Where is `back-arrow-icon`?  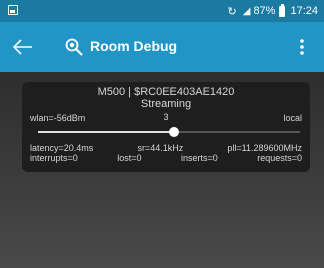
back-arrow-icon is located at coordinates (23, 47).